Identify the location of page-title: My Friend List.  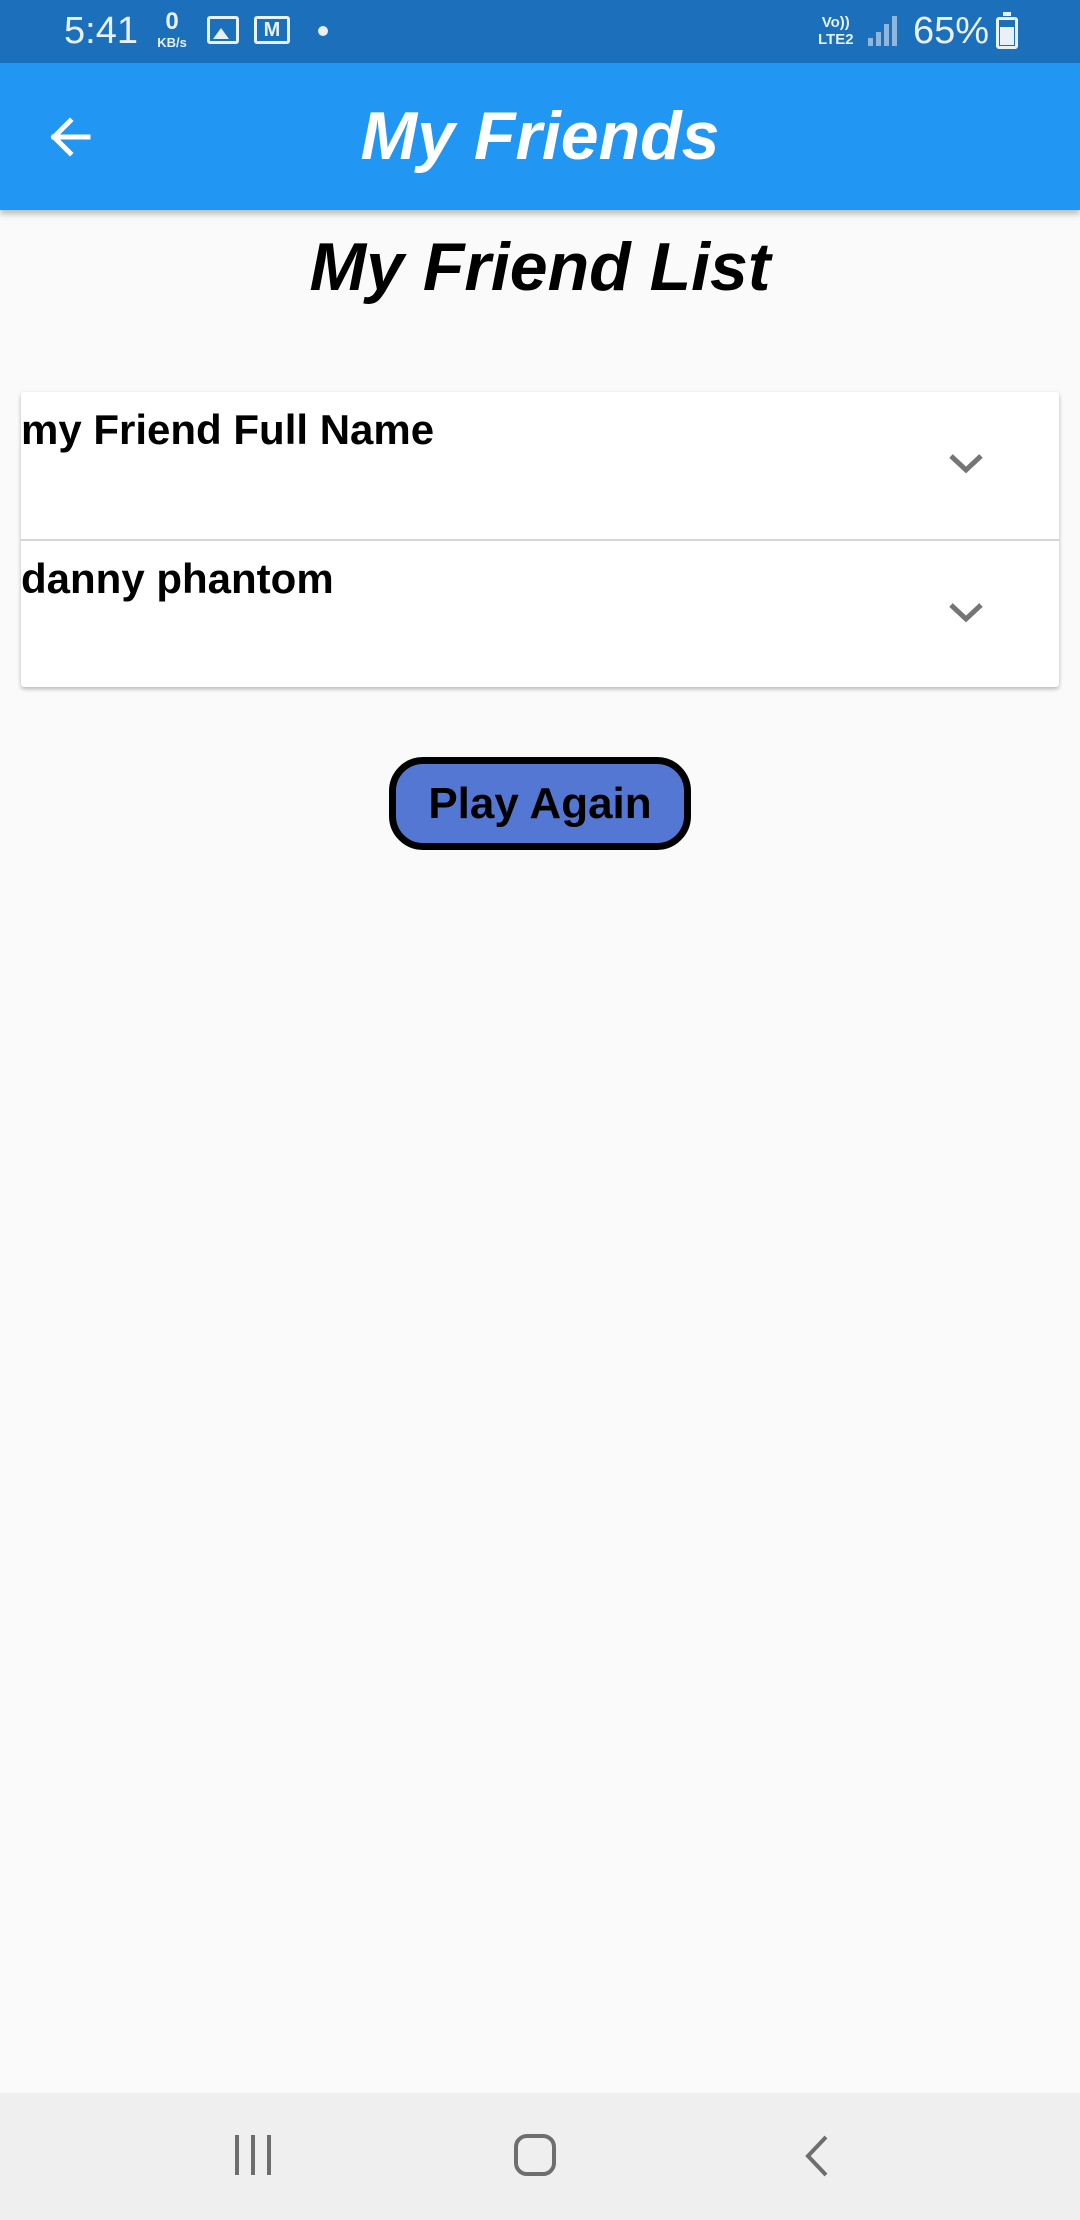
(540, 267).